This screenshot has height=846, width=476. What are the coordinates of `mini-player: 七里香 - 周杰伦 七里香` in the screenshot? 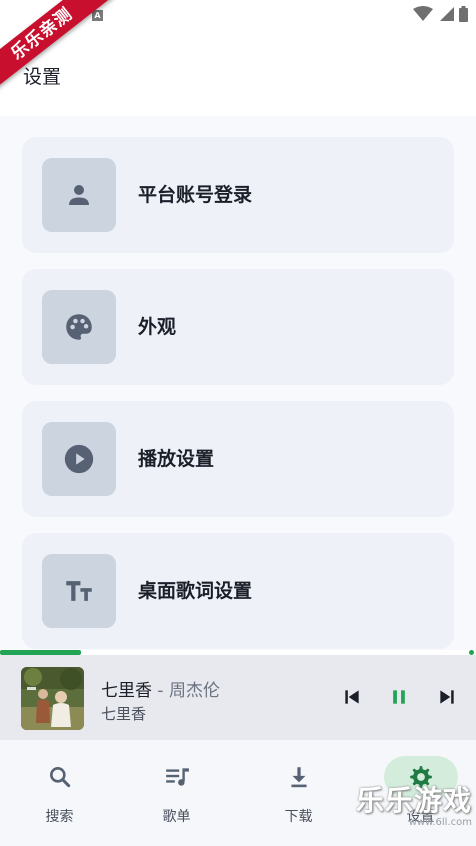 It's located at (238, 697).